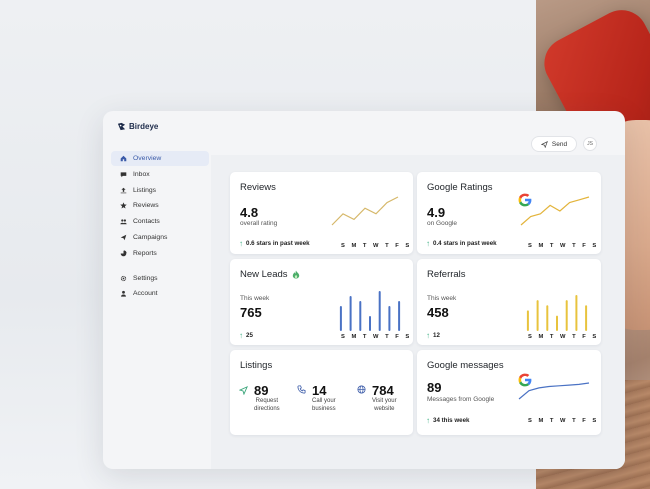 Image resolution: width=650 pixels, height=489 pixels. Describe the element at coordinates (243, 390) in the screenshot. I see `navigation-arrow-icon` at that location.